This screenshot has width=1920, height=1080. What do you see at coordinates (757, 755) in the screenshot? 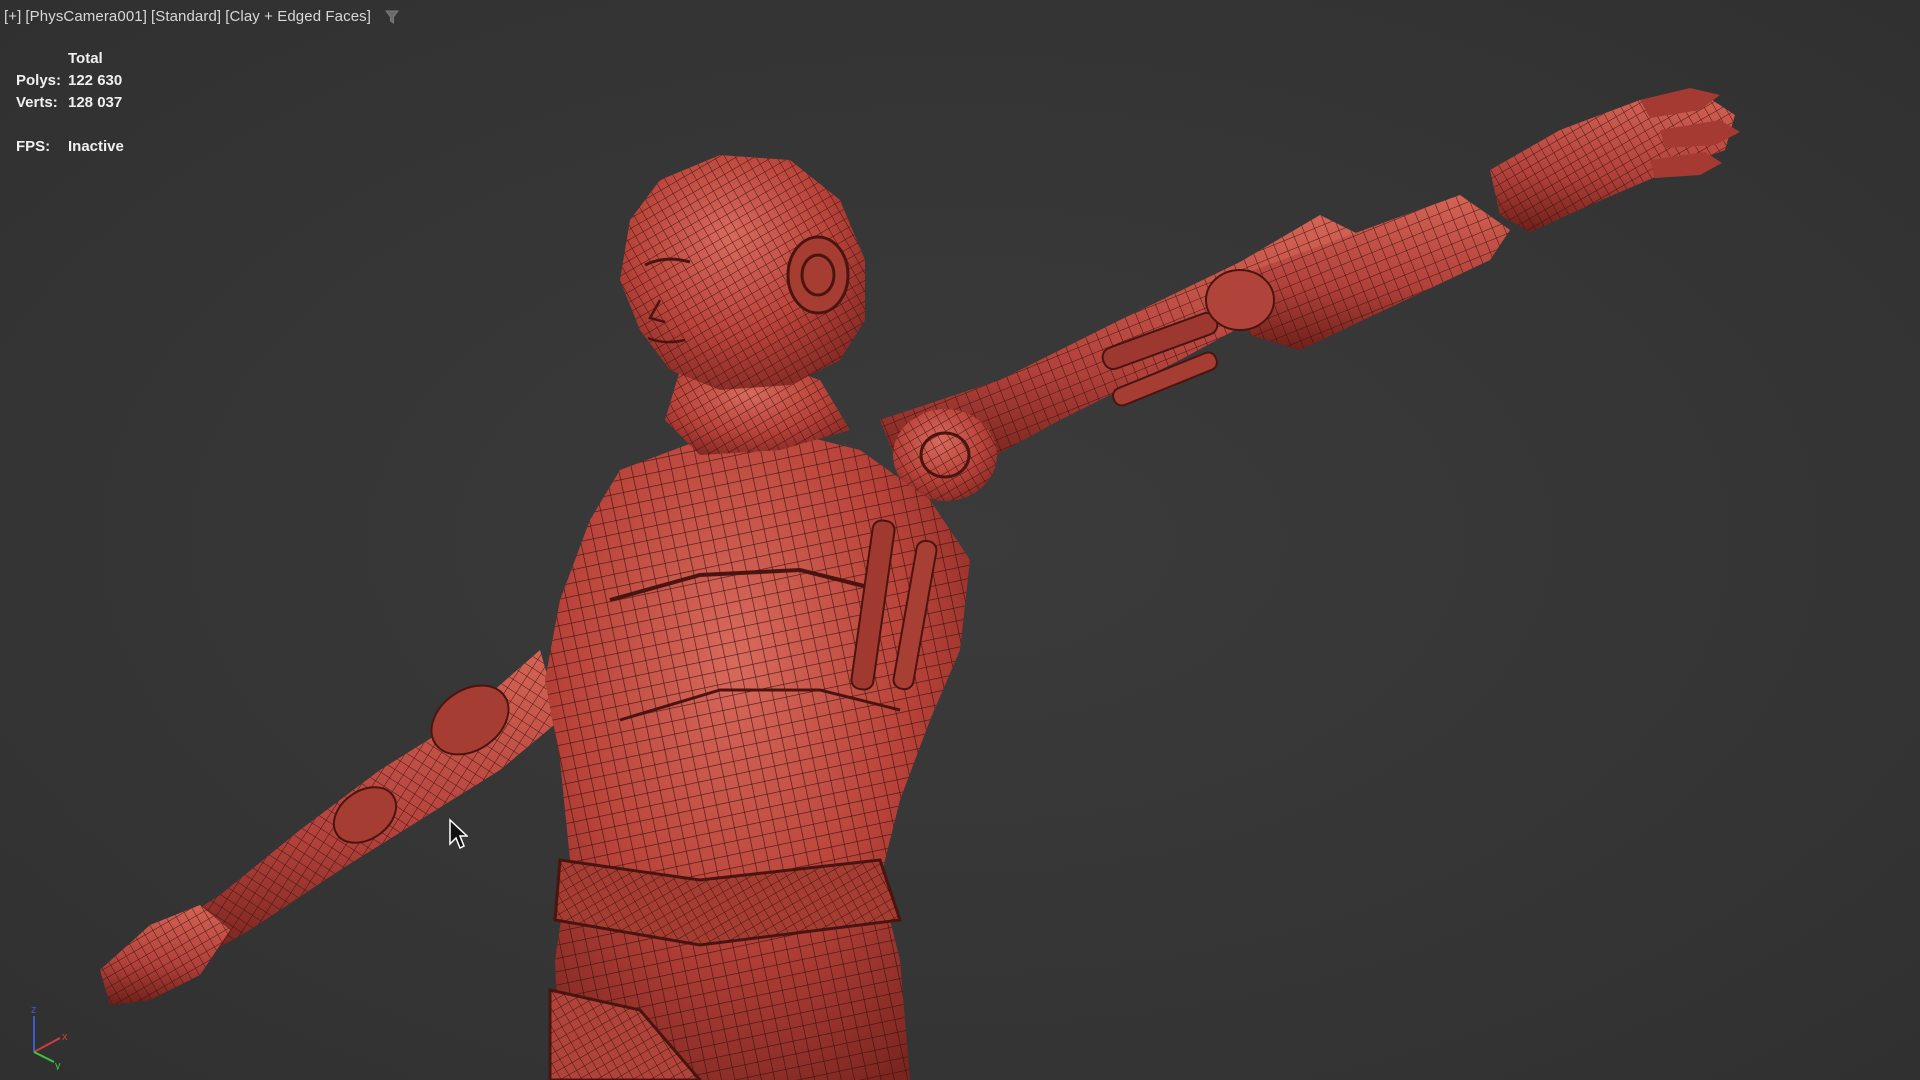
I see `torso` at bounding box center [757, 755].